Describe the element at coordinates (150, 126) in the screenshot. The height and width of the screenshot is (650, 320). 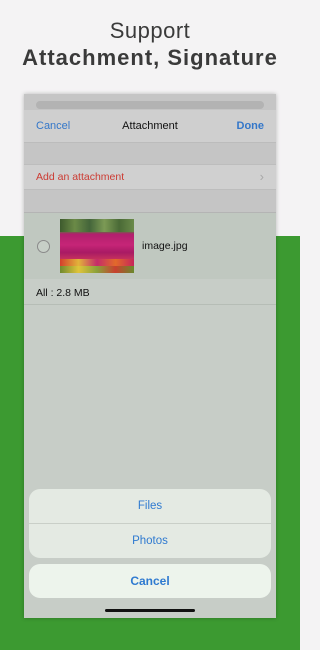
I see `navigation-bar: Cancel Attachment Done` at that location.